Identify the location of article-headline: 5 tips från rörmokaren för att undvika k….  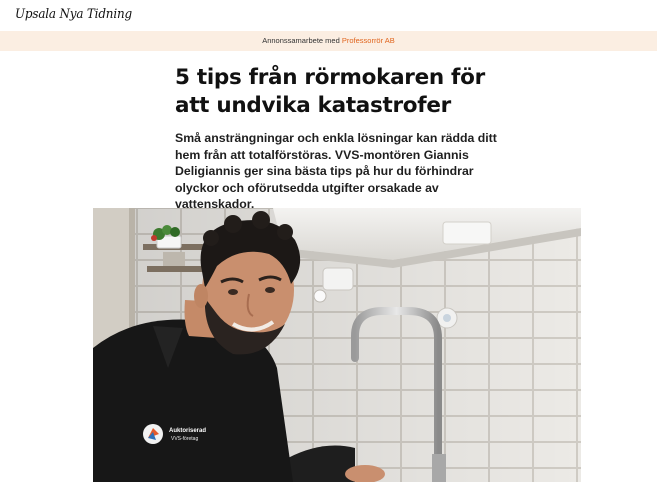
(330, 91).